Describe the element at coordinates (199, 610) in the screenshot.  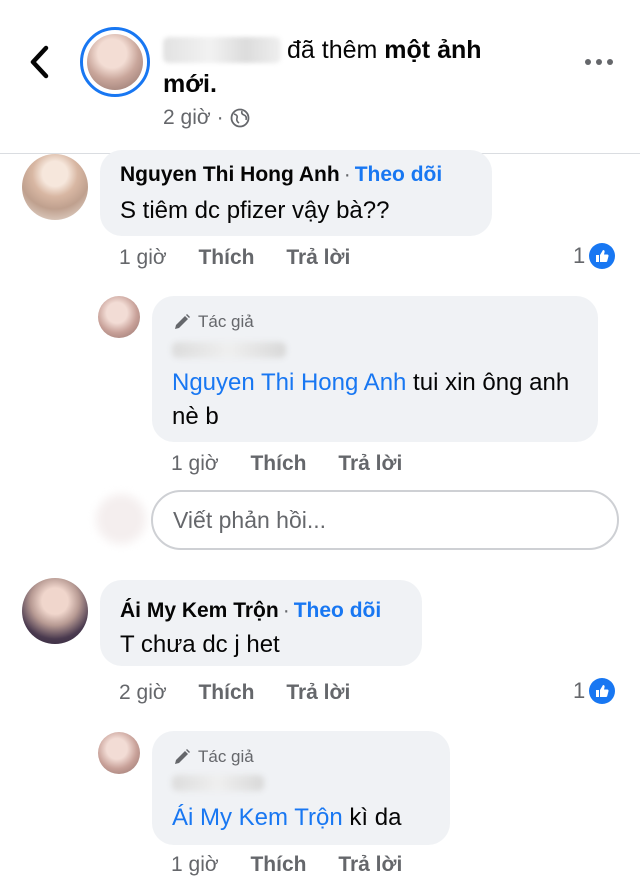
I see `comment-author-name: Ái My Kem Trộn` at that location.